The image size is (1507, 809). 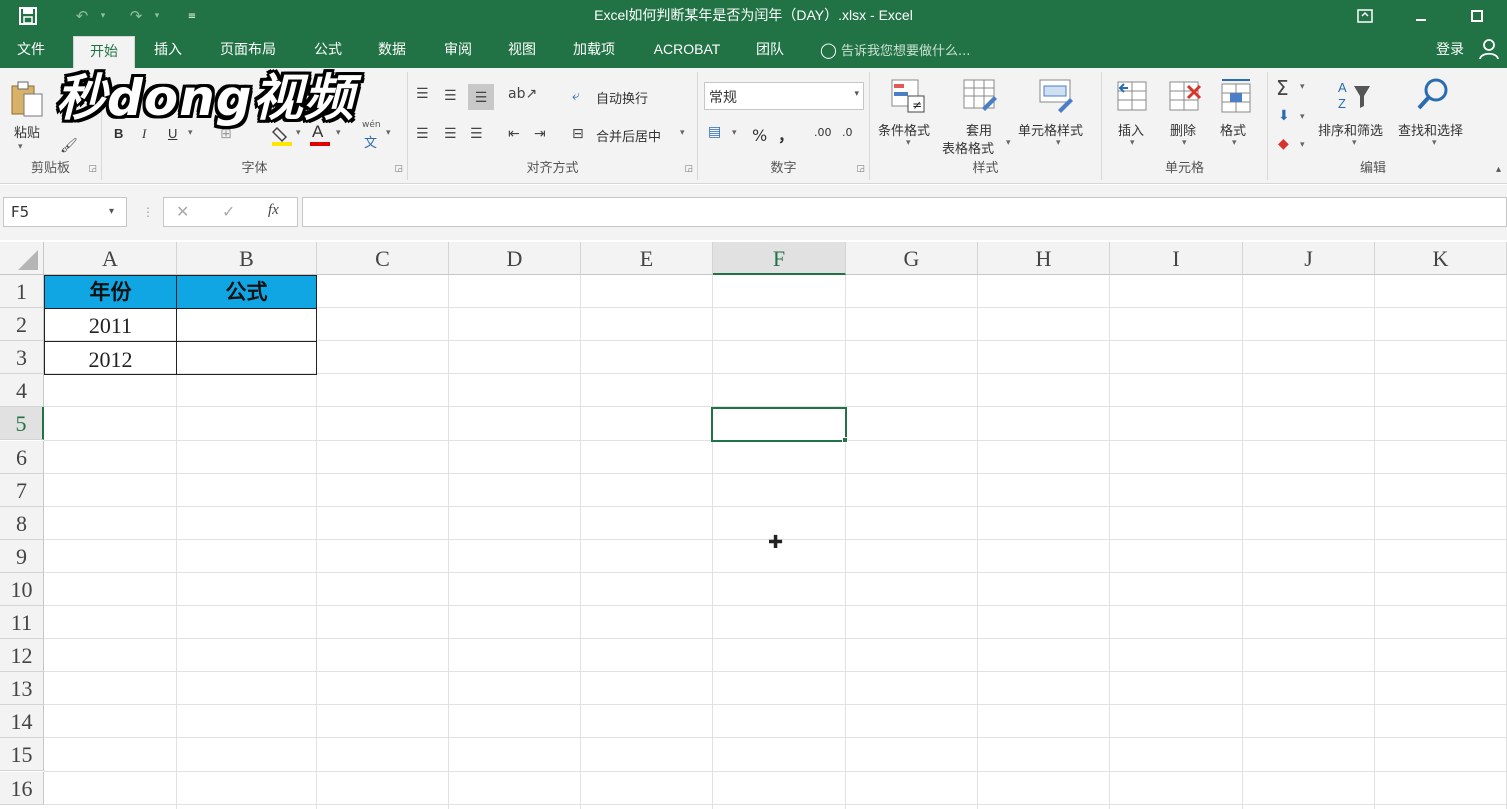 What do you see at coordinates (1365, 16) in the screenshot?
I see `ribbon-display-icon` at bounding box center [1365, 16].